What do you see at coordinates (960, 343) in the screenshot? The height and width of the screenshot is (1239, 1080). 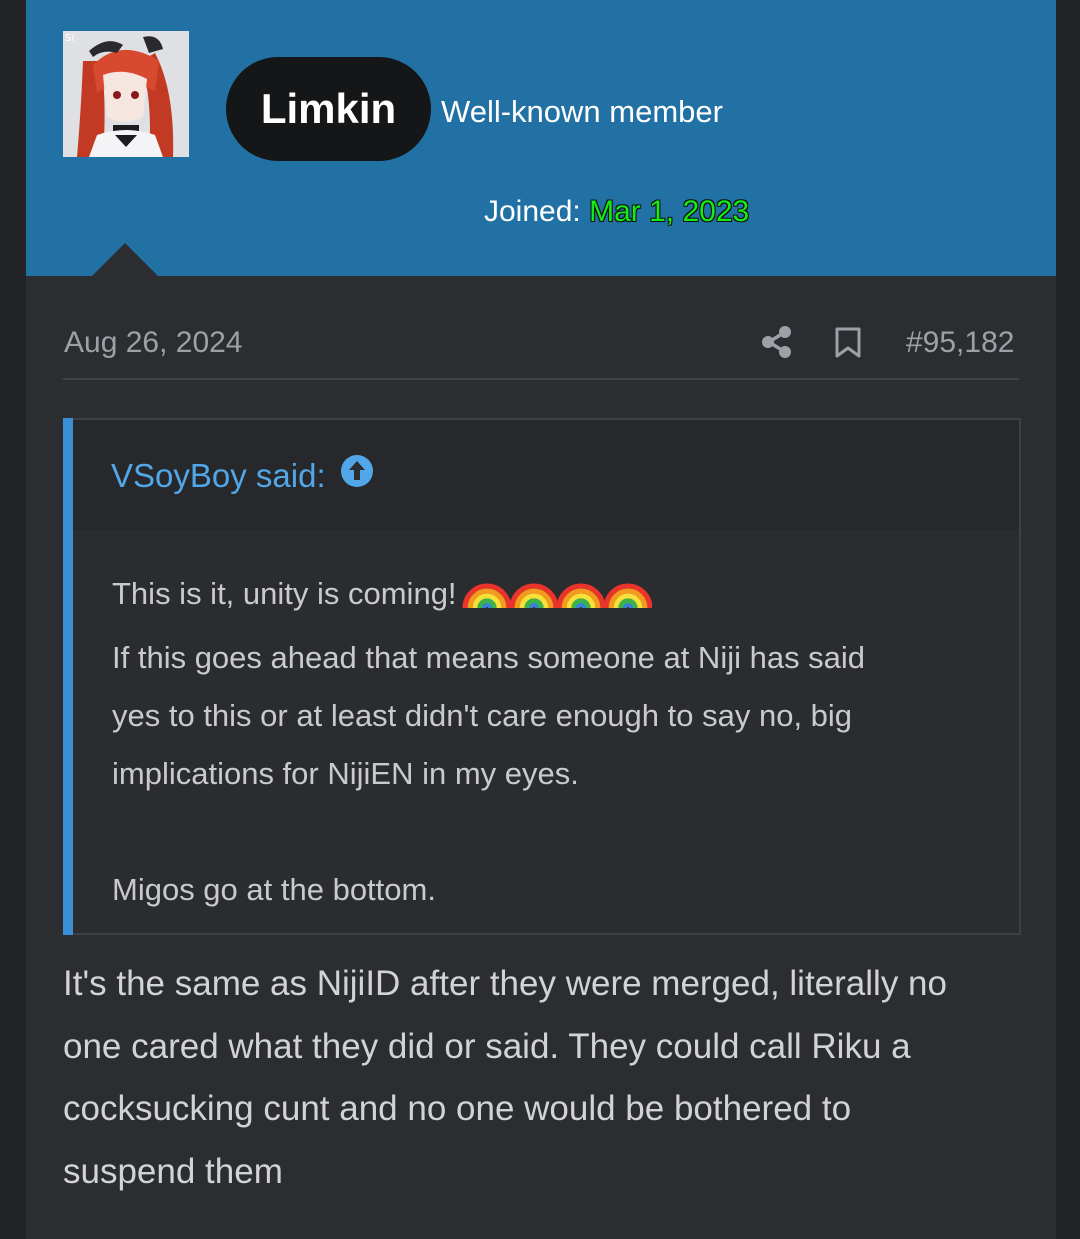 I see `post-number: #95,182` at bounding box center [960, 343].